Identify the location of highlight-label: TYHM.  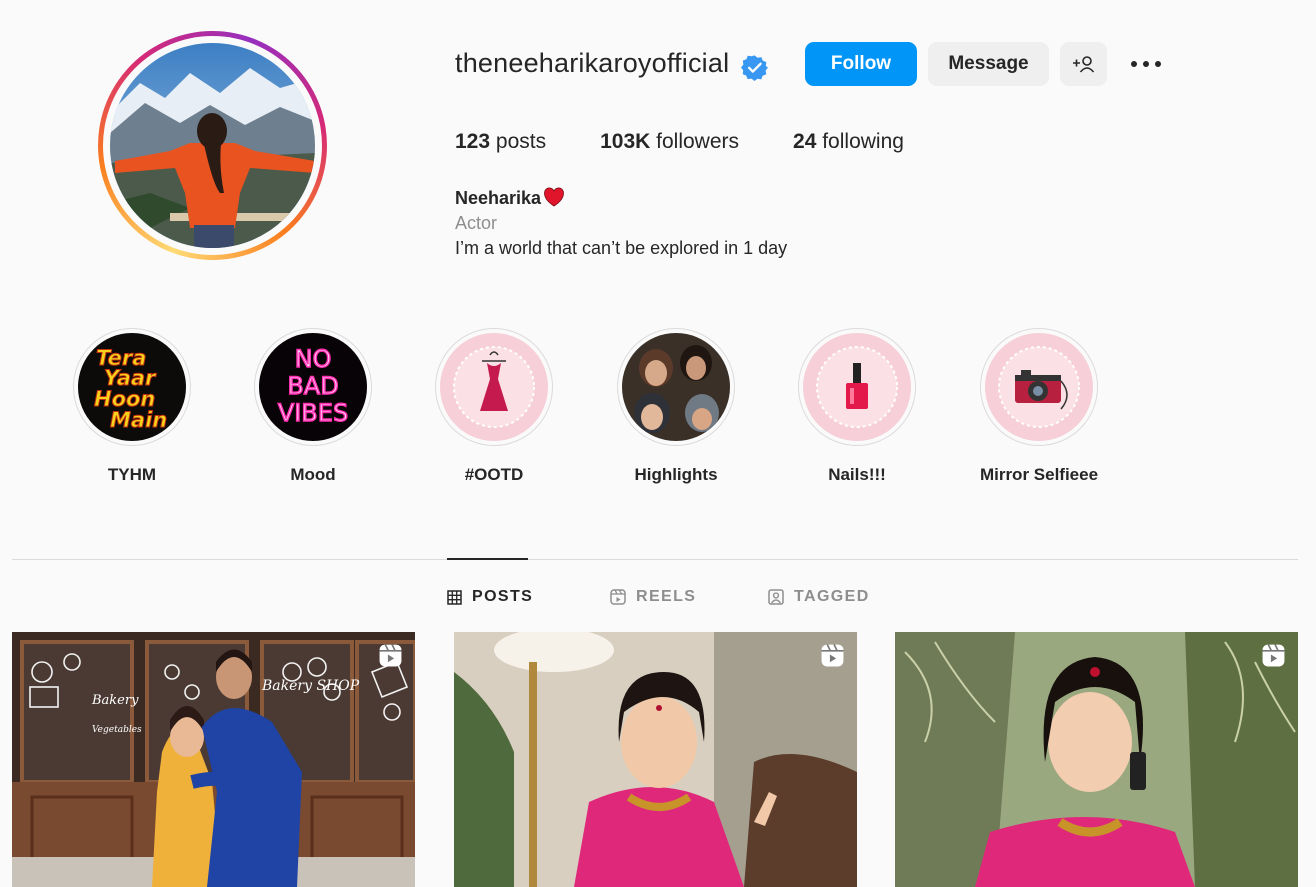
(132, 474).